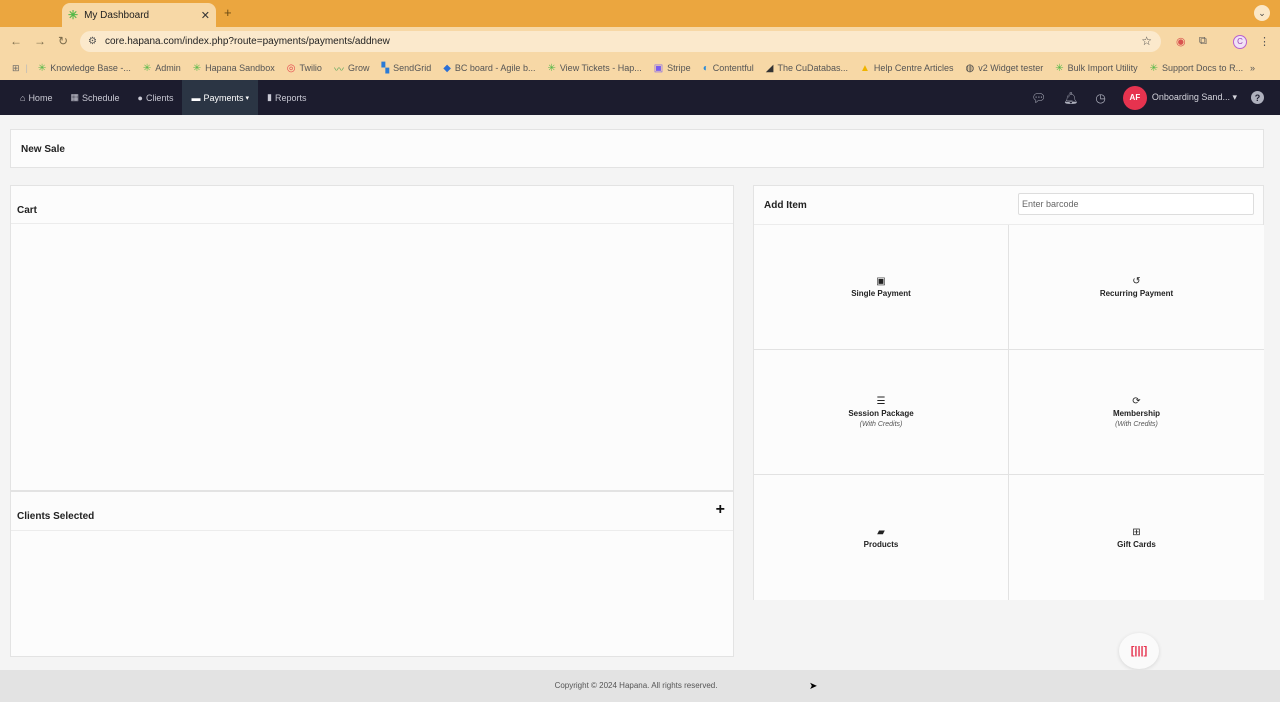 This screenshot has width=1280, height=702. I want to click on more-bookmarks-button: », so click(1252, 68).